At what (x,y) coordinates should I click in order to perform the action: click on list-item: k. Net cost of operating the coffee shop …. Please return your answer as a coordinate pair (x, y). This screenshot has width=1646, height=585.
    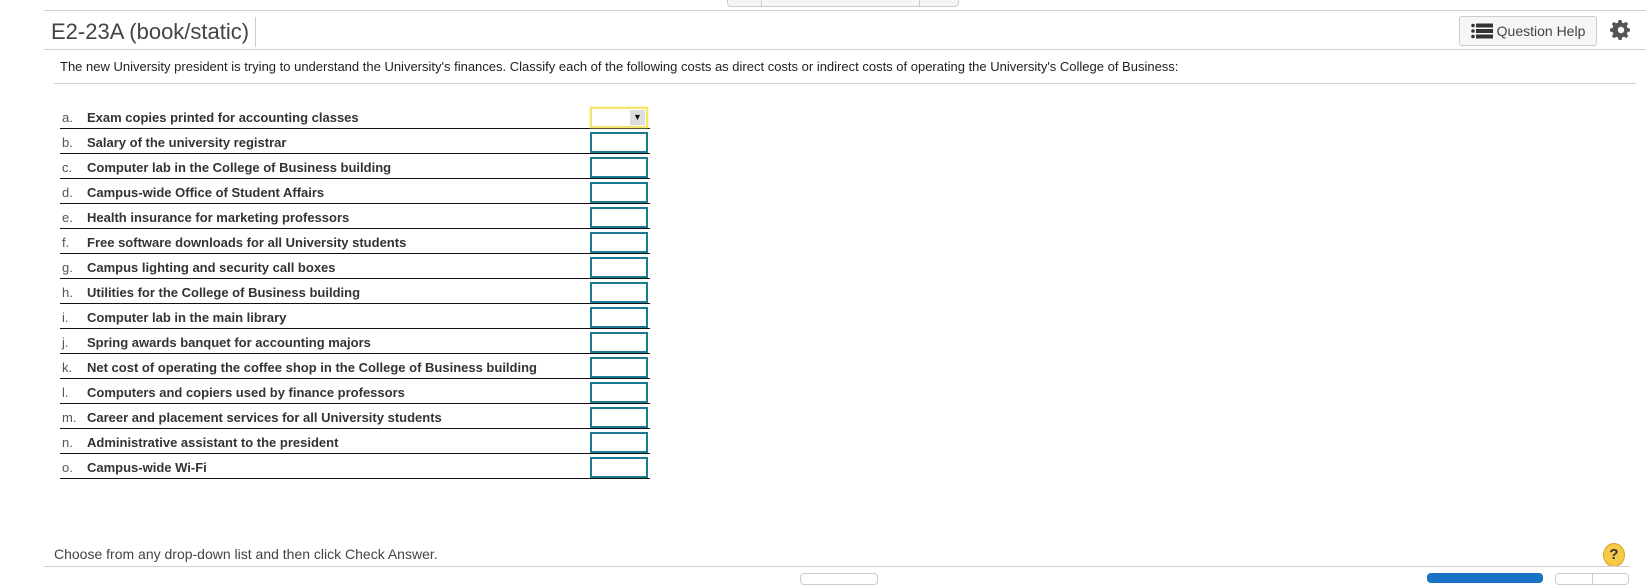
    Looking at the image, I should click on (355, 366).